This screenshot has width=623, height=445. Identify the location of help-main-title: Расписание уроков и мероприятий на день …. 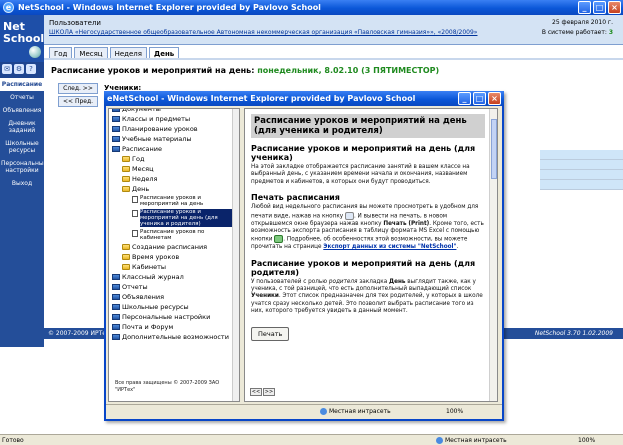
(368, 126).